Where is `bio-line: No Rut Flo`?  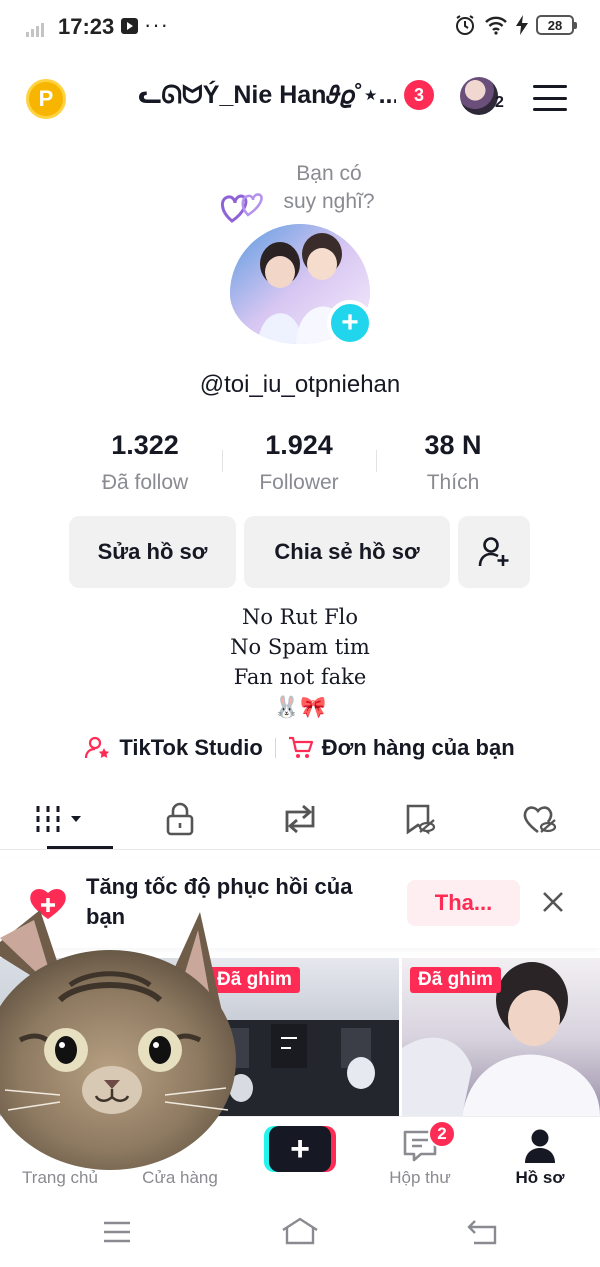 bio-line: No Rut Flo is located at coordinates (300, 617).